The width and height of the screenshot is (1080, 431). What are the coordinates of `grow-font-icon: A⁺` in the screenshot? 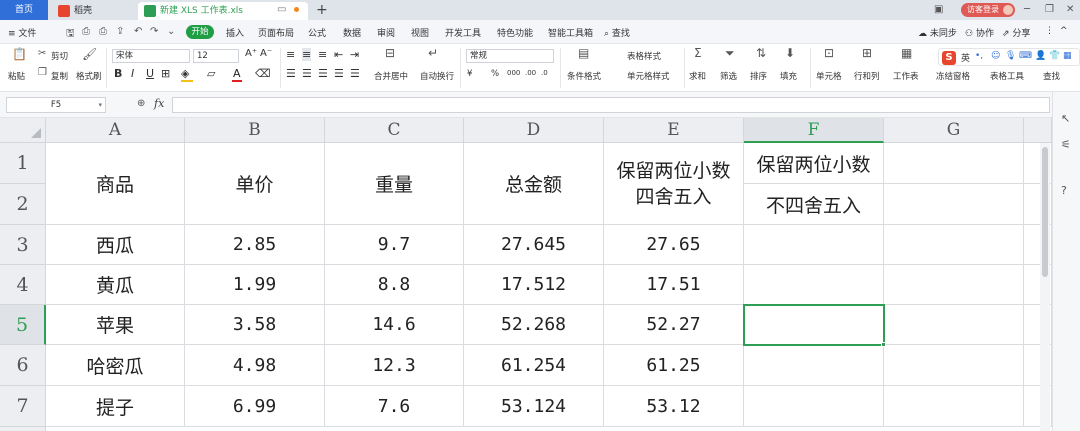 It's located at (251, 53).